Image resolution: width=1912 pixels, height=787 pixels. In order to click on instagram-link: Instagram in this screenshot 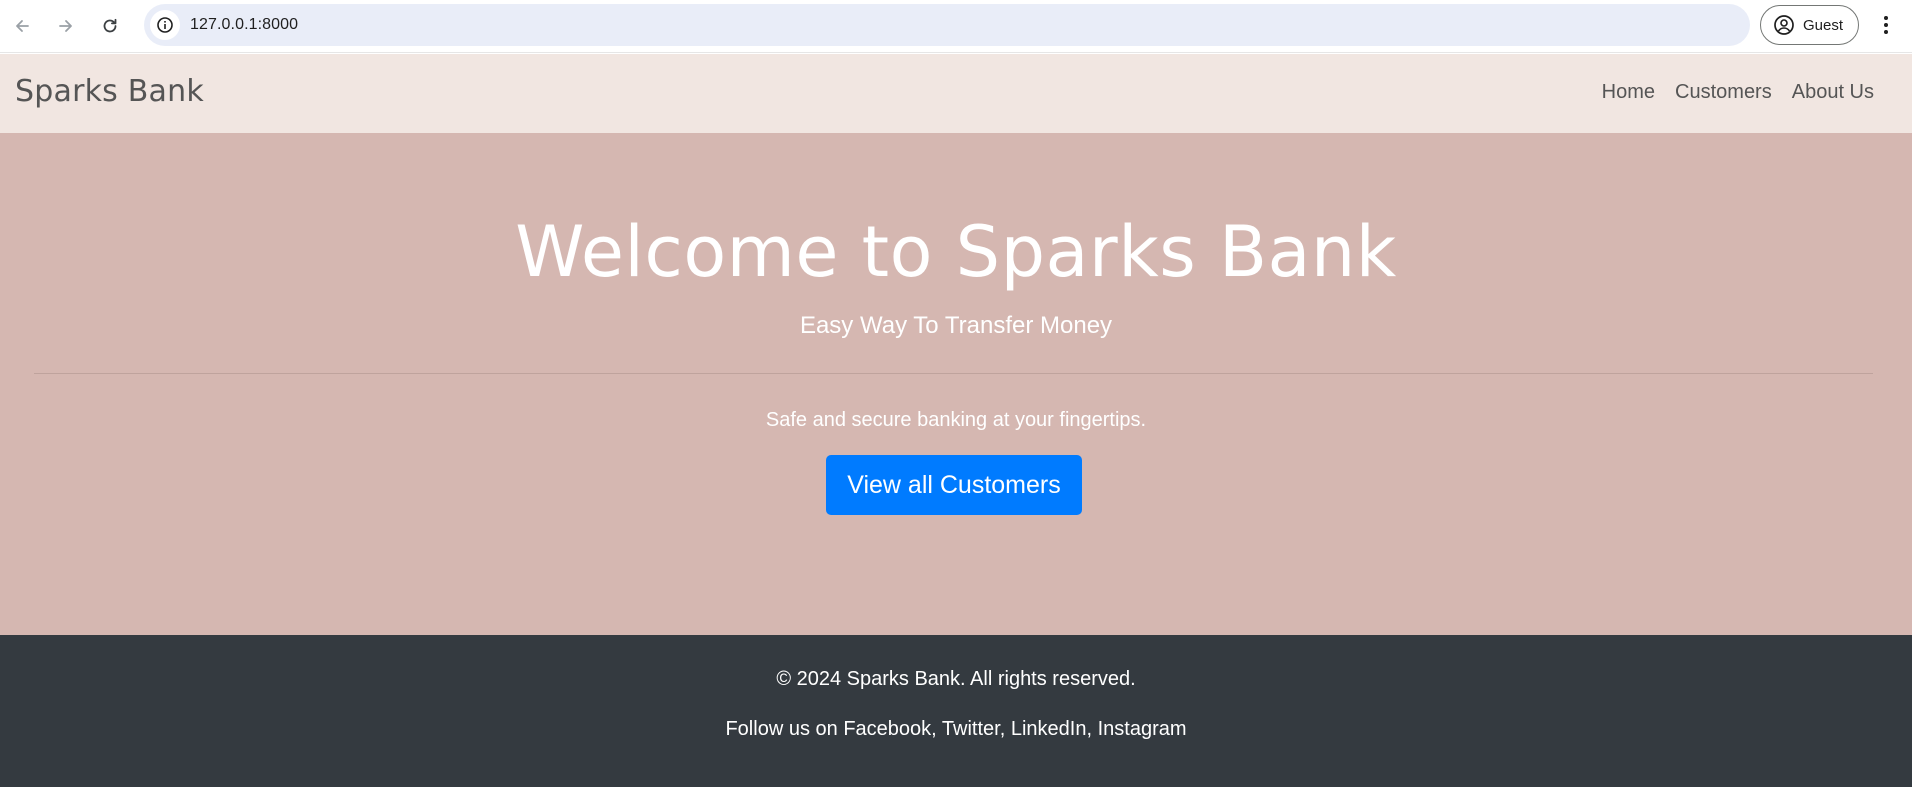, I will do `click(1142, 729)`.